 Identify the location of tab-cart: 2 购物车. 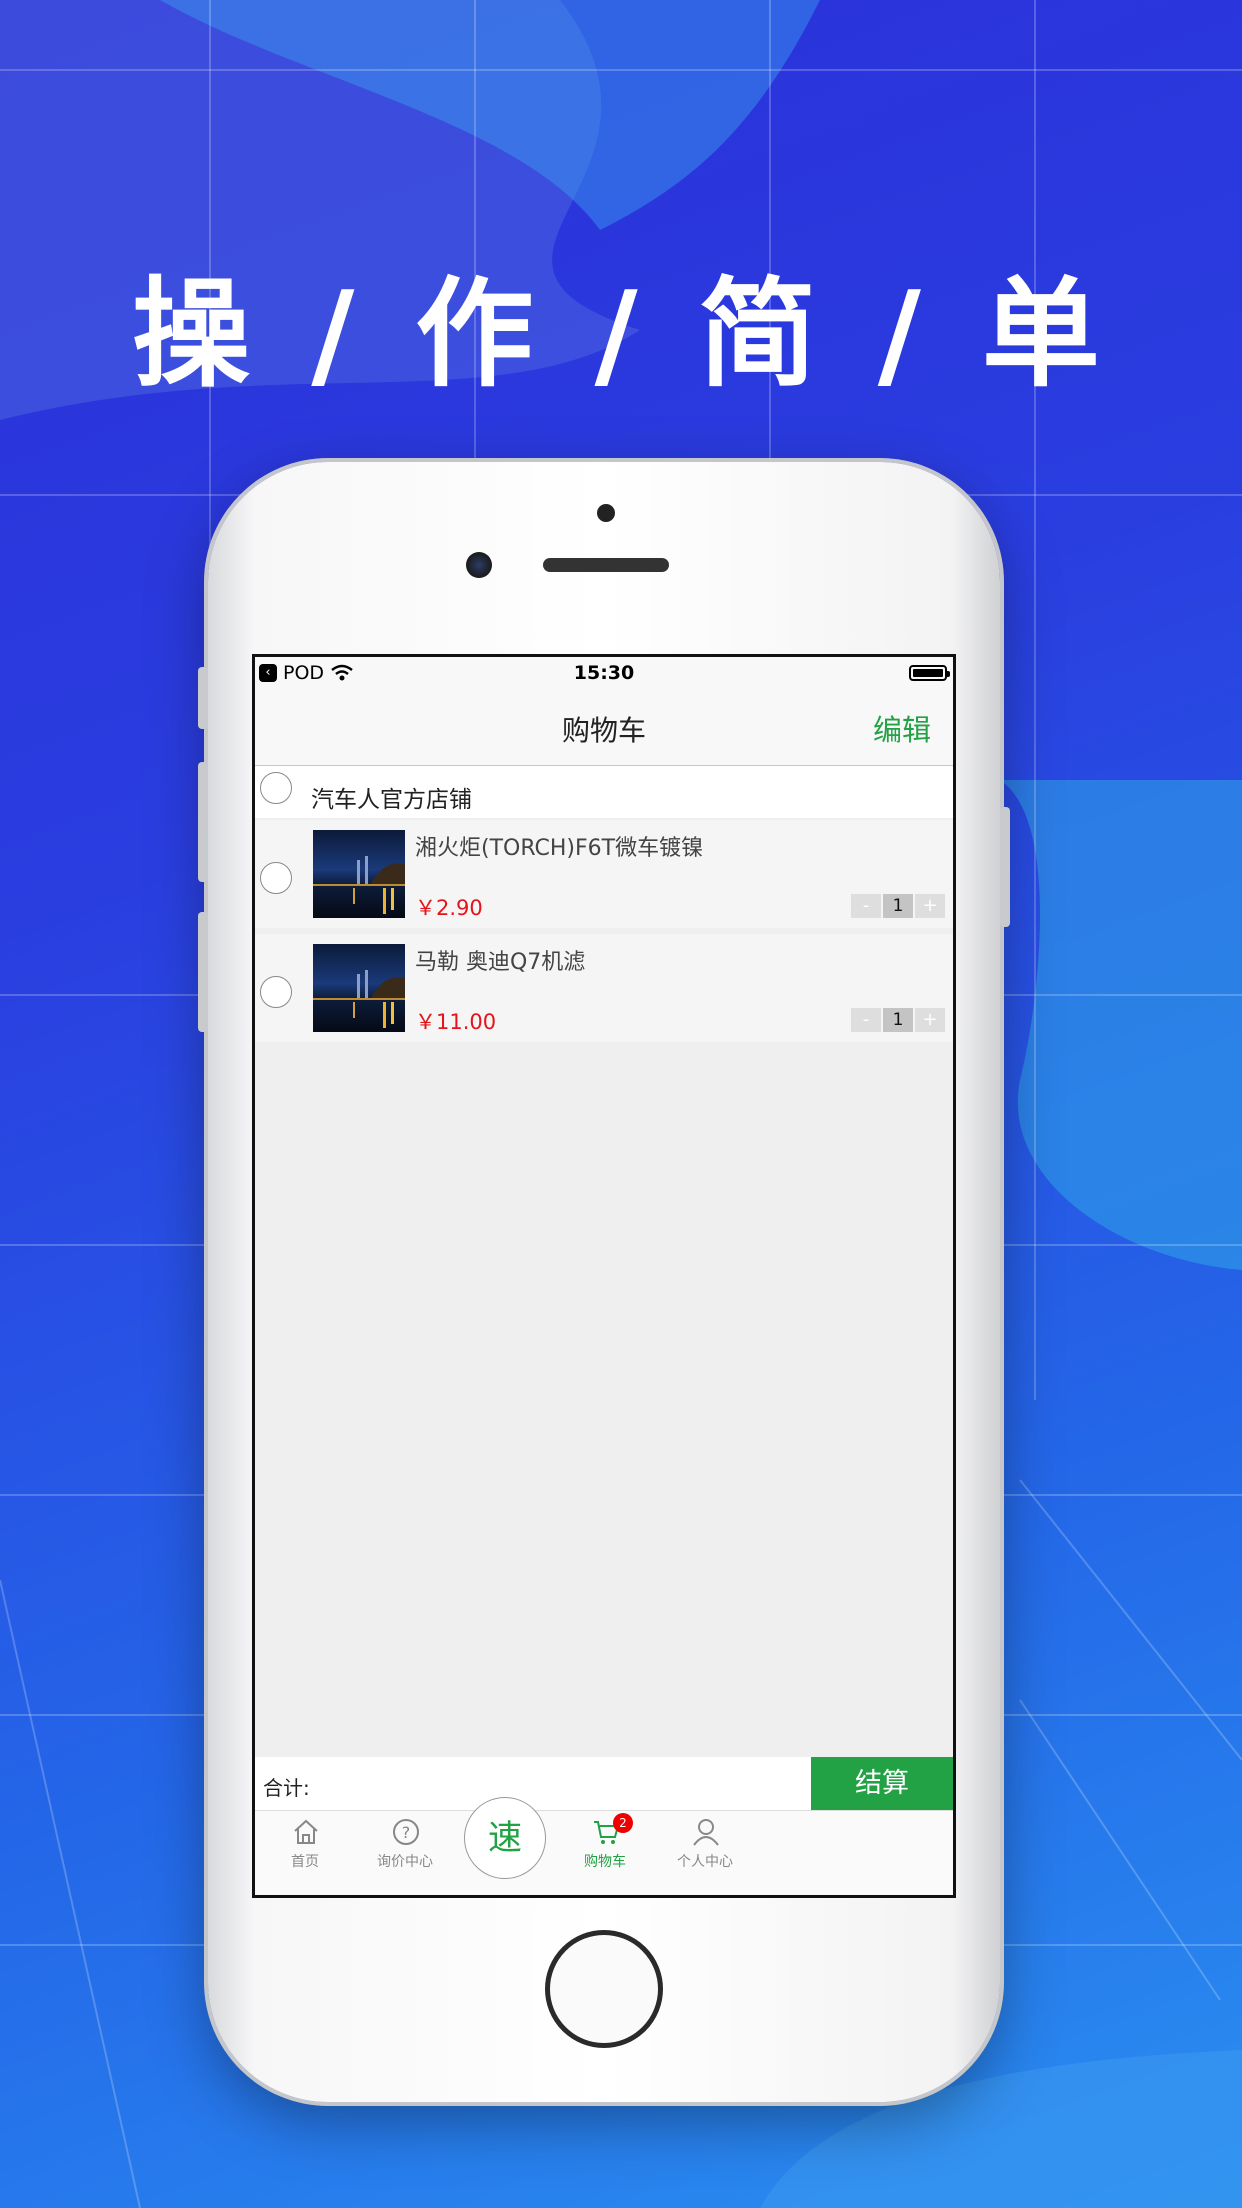
(605, 1853).